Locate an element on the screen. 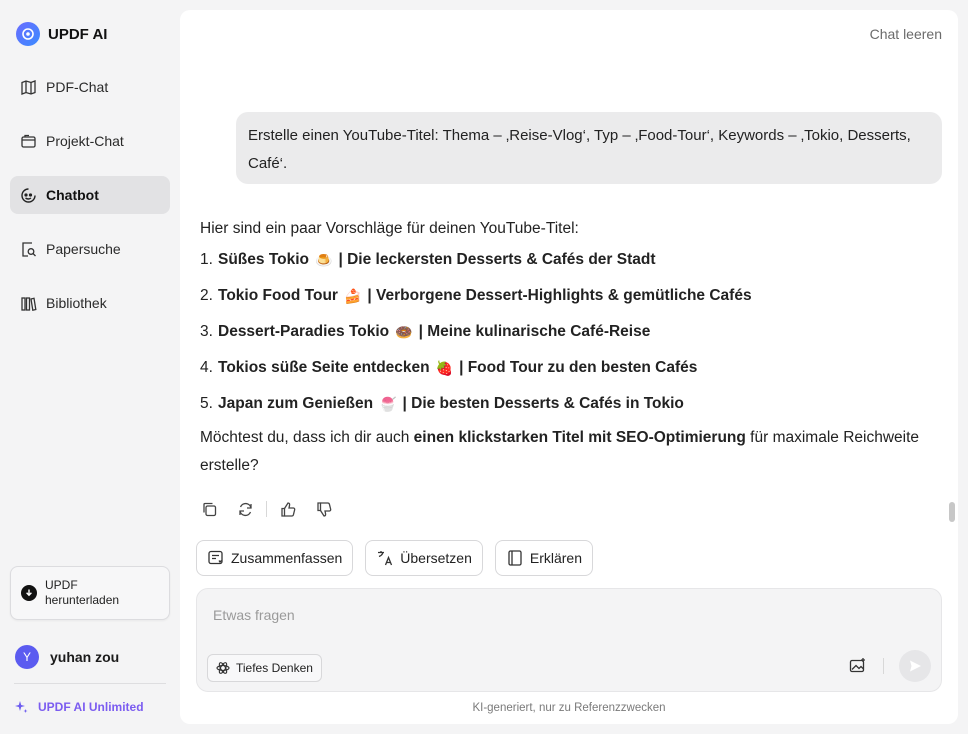 This screenshot has height=734, width=968. download-label: UPDF herunterladen is located at coordinates (82, 592).